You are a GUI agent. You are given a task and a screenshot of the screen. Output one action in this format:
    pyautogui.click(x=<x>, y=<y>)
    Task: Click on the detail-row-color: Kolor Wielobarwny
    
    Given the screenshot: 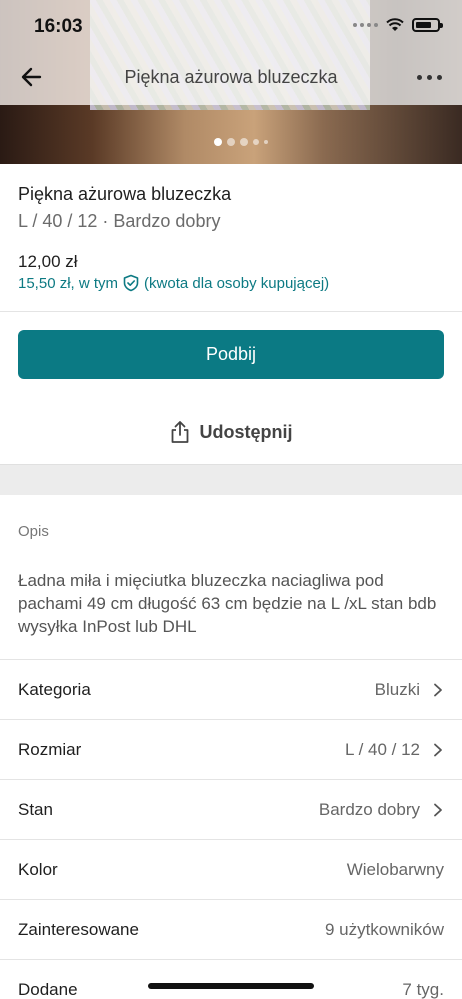 What is the action you would take?
    pyautogui.click(x=231, y=869)
    